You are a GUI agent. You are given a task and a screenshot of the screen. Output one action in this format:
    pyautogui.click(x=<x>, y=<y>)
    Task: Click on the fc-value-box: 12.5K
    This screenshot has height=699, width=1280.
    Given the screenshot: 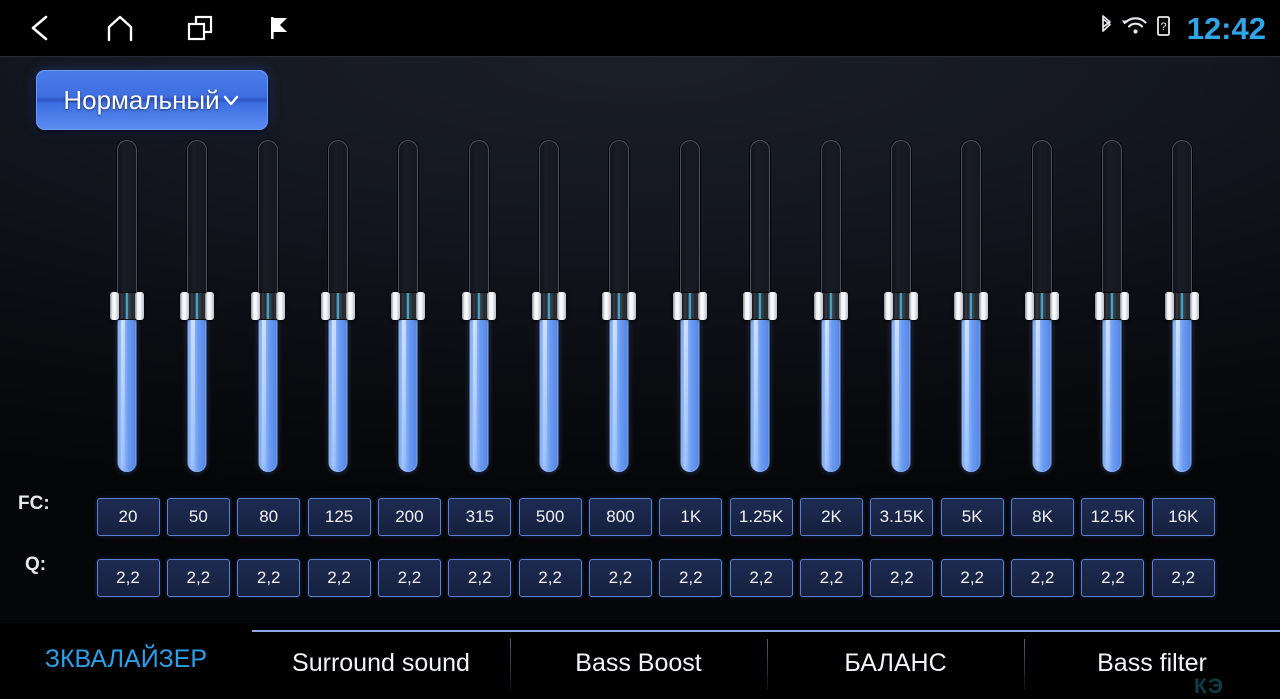 What is the action you would take?
    pyautogui.click(x=1113, y=517)
    